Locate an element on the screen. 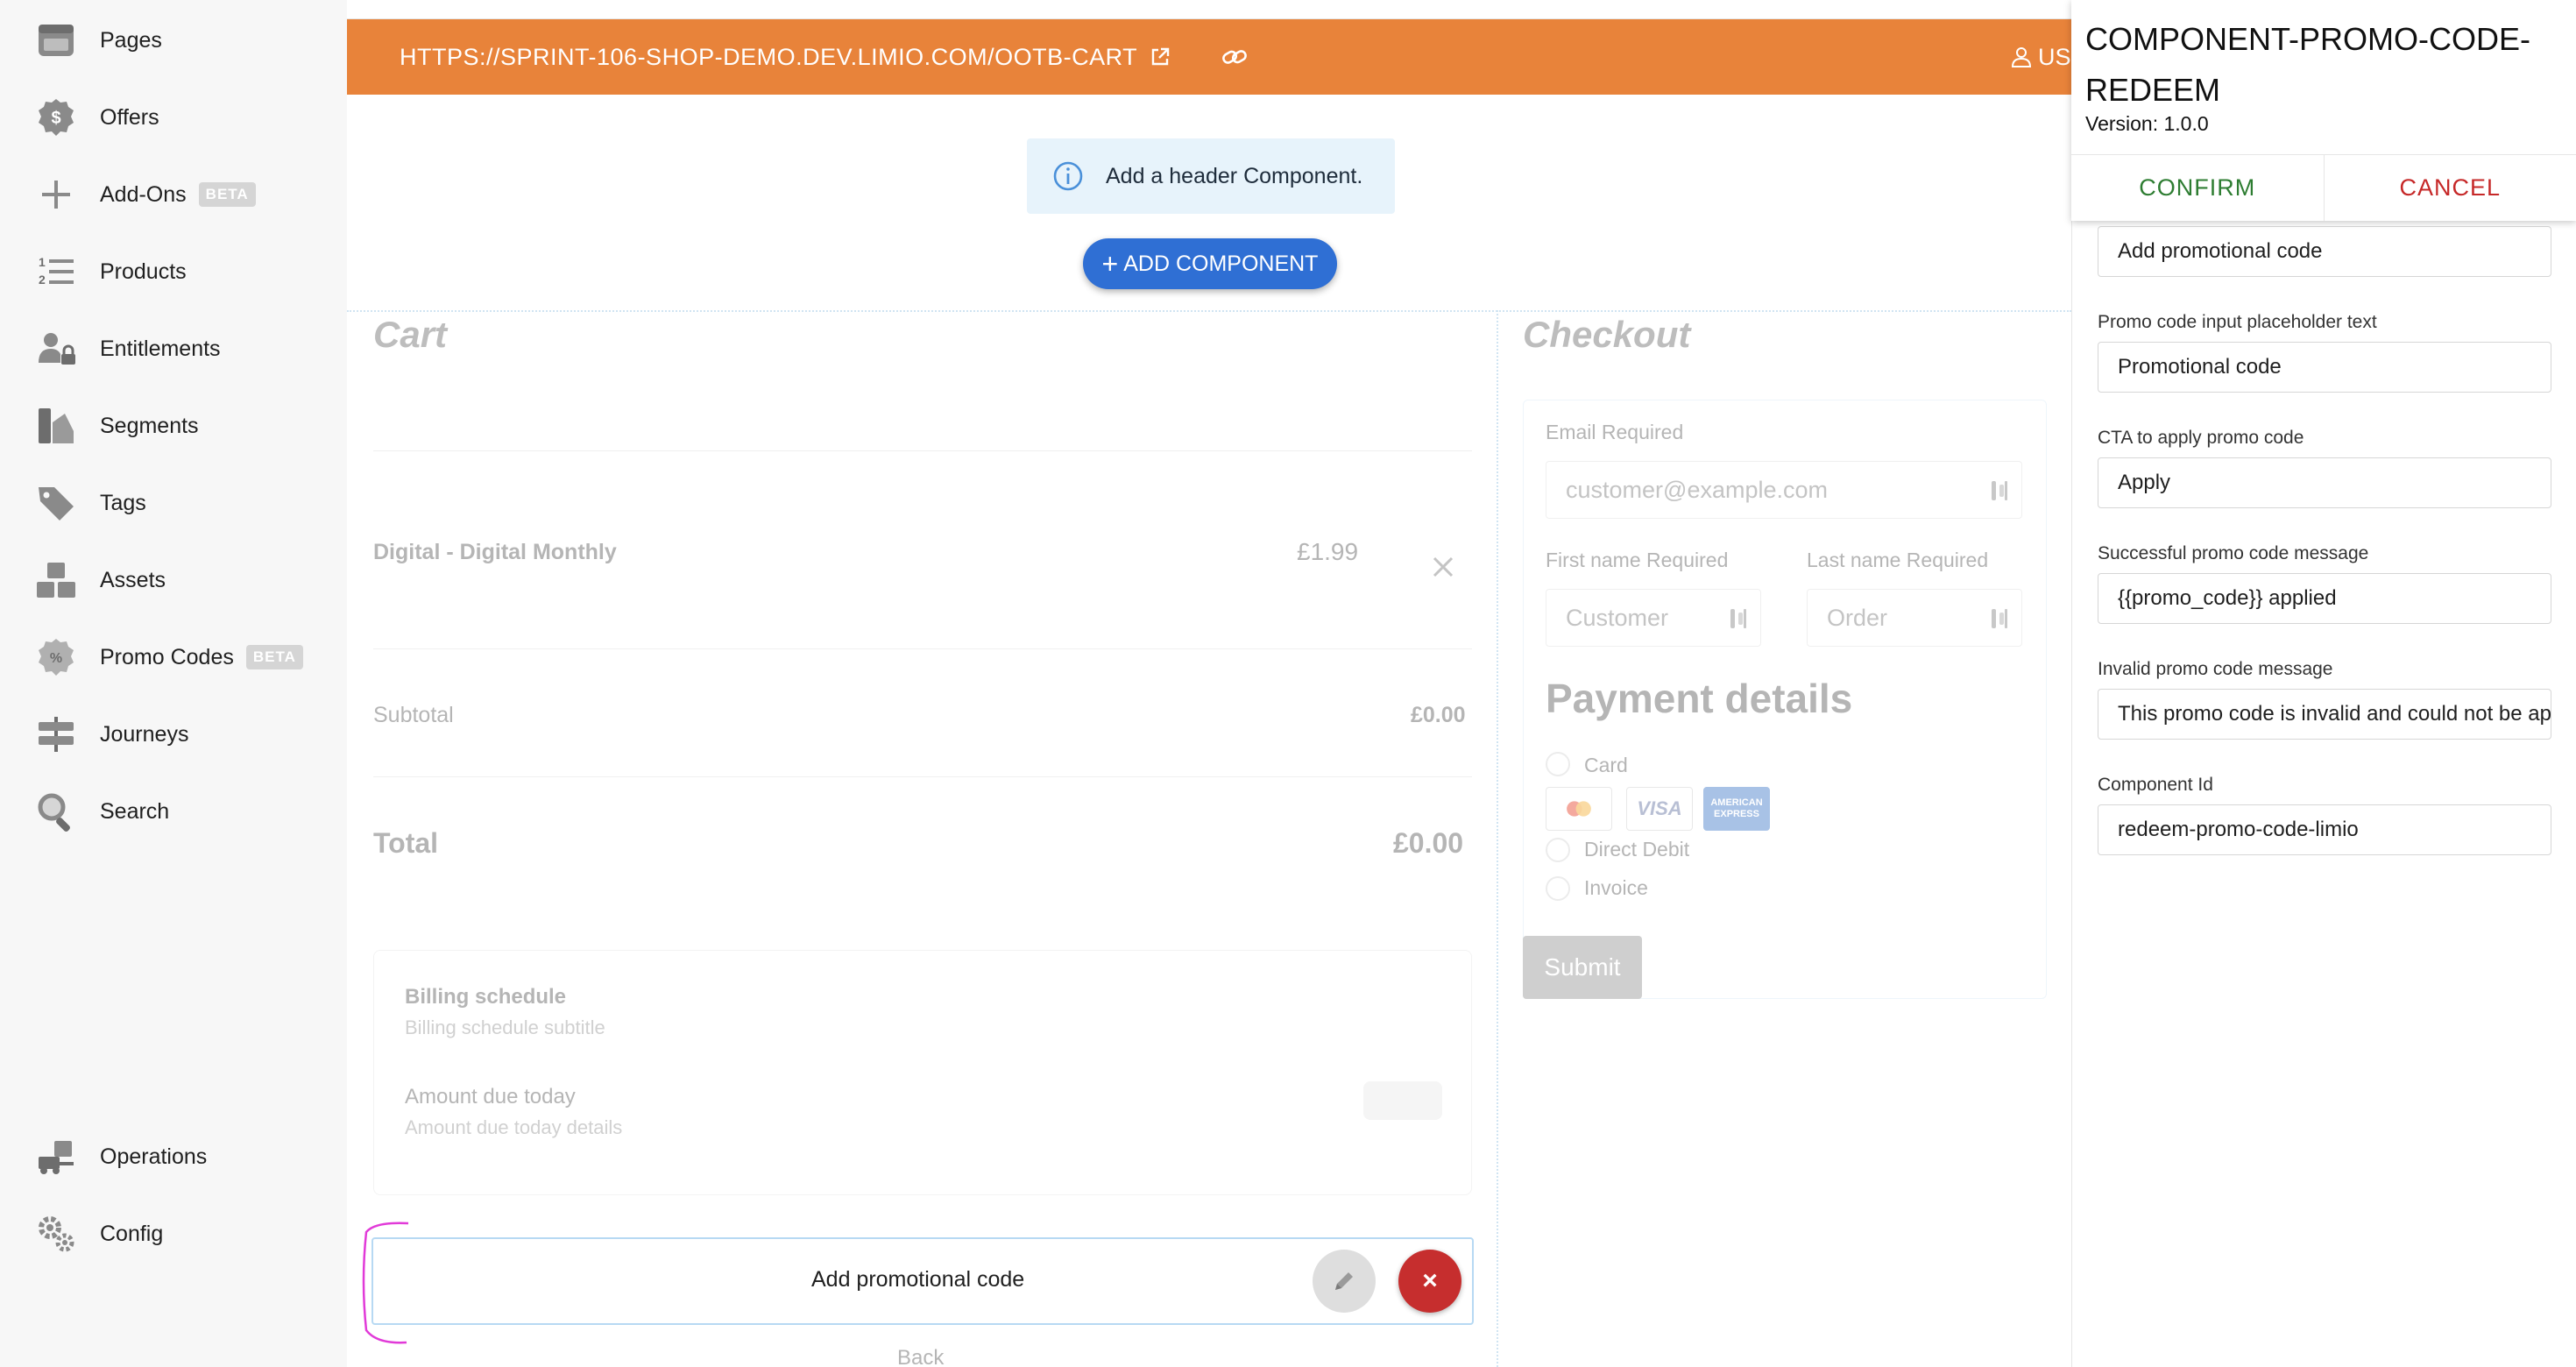  signpost-icon is located at coordinates (56, 734).